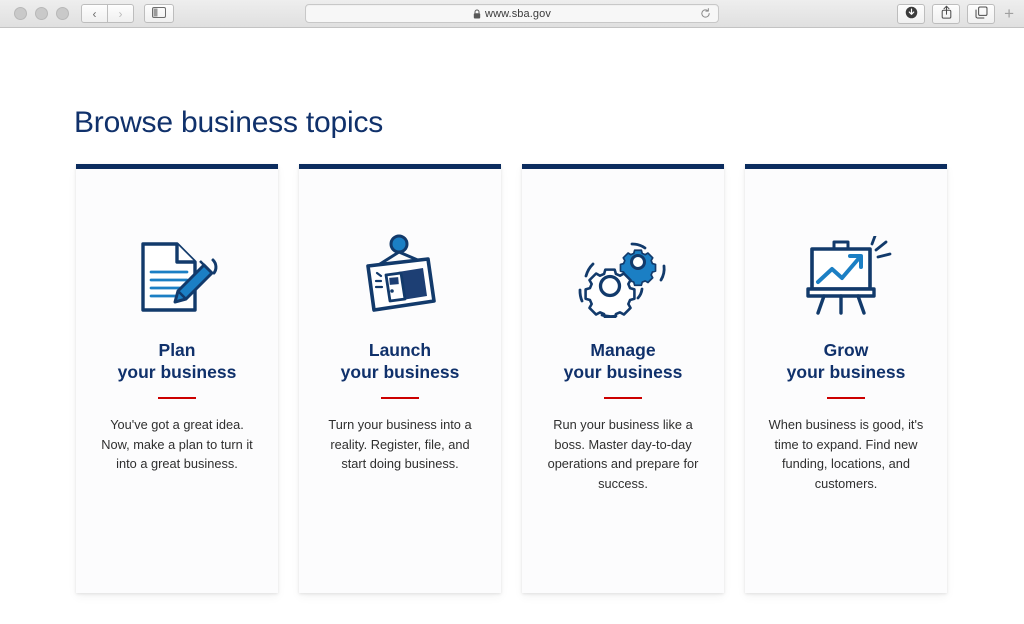  What do you see at coordinates (120, 13) in the screenshot?
I see `forward-button: ›` at bounding box center [120, 13].